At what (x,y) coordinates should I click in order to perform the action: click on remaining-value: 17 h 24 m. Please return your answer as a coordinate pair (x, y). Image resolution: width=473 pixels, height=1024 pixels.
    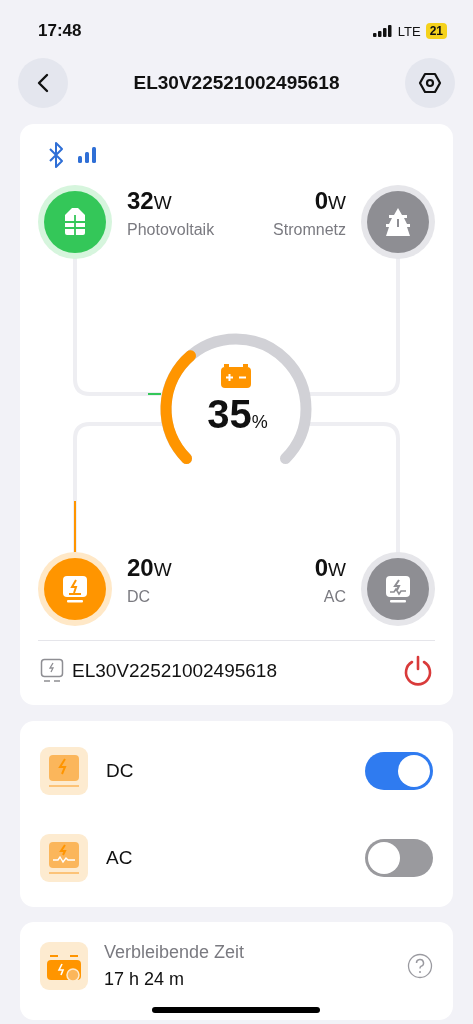
    Looking at the image, I should click on (145, 979).